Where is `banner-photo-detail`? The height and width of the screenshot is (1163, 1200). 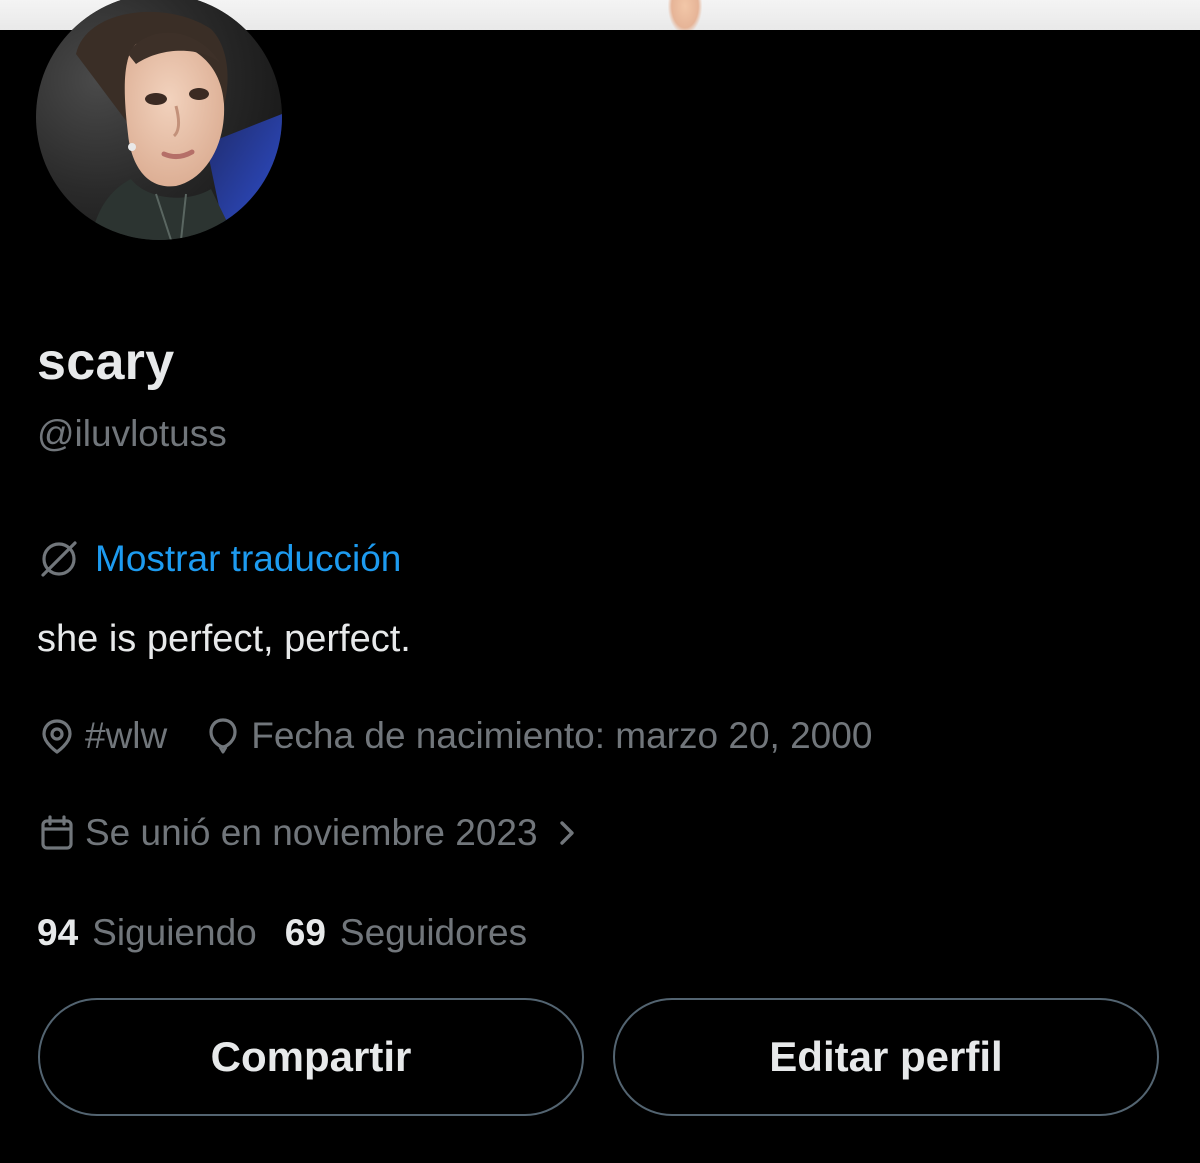
banner-photo-detail is located at coordinates (685, 15).